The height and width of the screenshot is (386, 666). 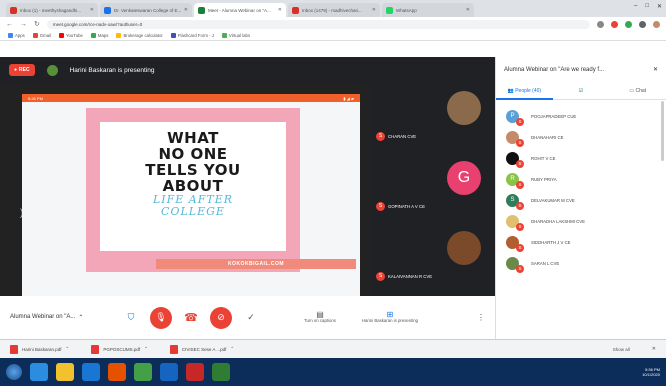 I want to click on browser-tab: Dr. Venkateswaran College of E... ✕, so click(x=146, y=10).